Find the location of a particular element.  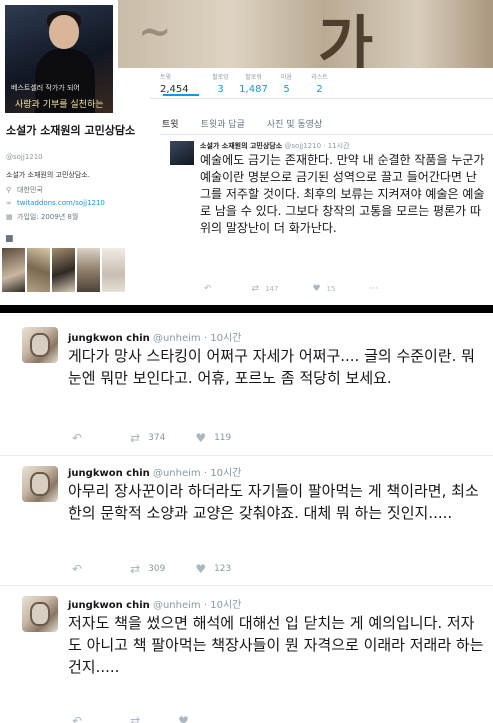

website-link: twitaddons.com/sojj1210 is located at coordinates (61, 203).